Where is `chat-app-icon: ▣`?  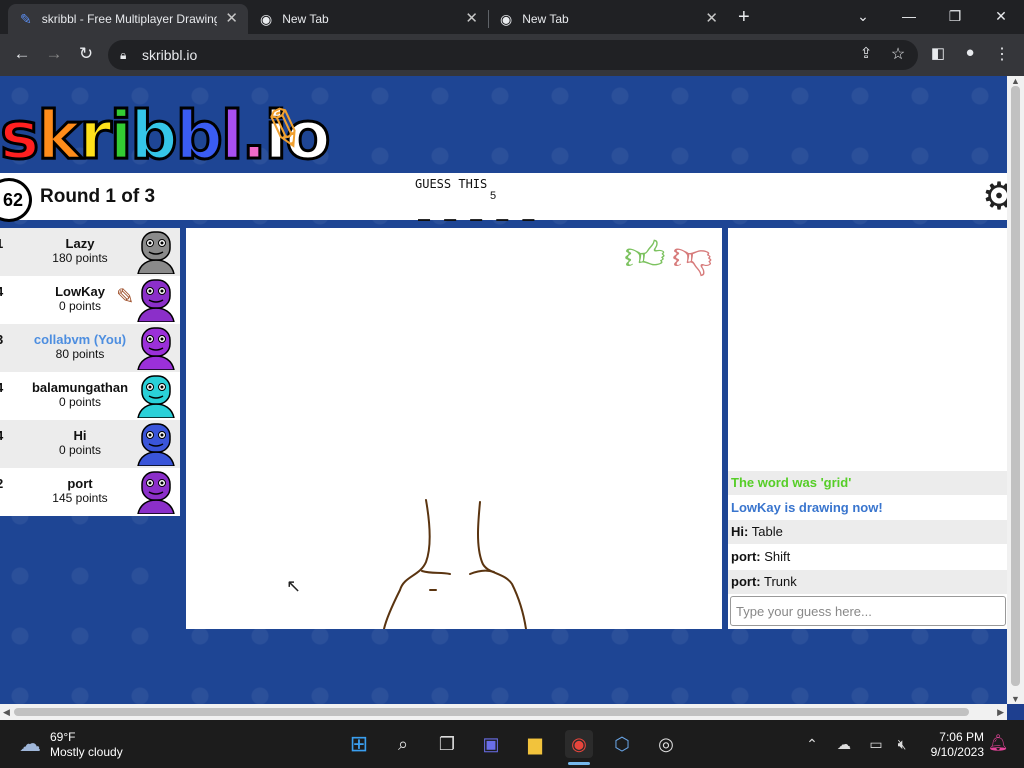
chat-app-icon: ▣ is located at coordinates (491, 744).